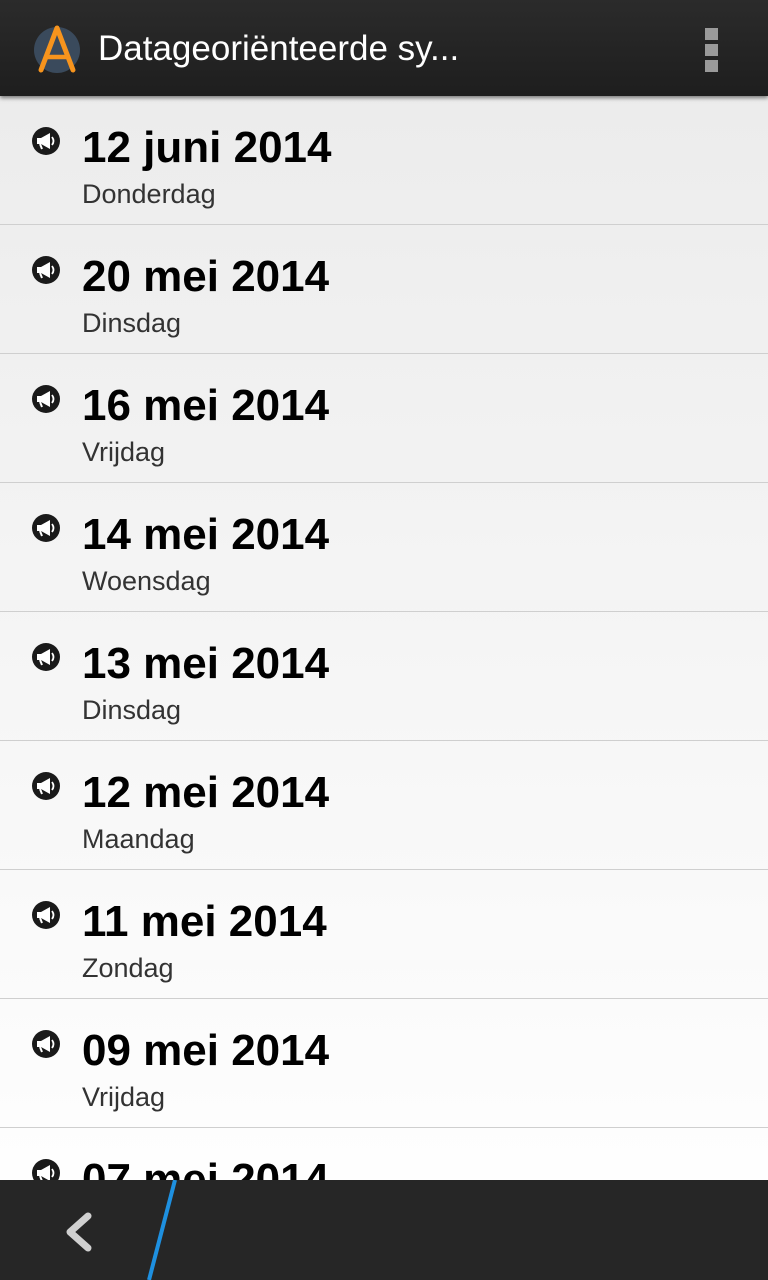 The height and width of the screenshot is (1280, 768). What do you see at coordinates (57, 49) in the screenshot?
I see `app-logo-icon` at bounding box center [57, 49].